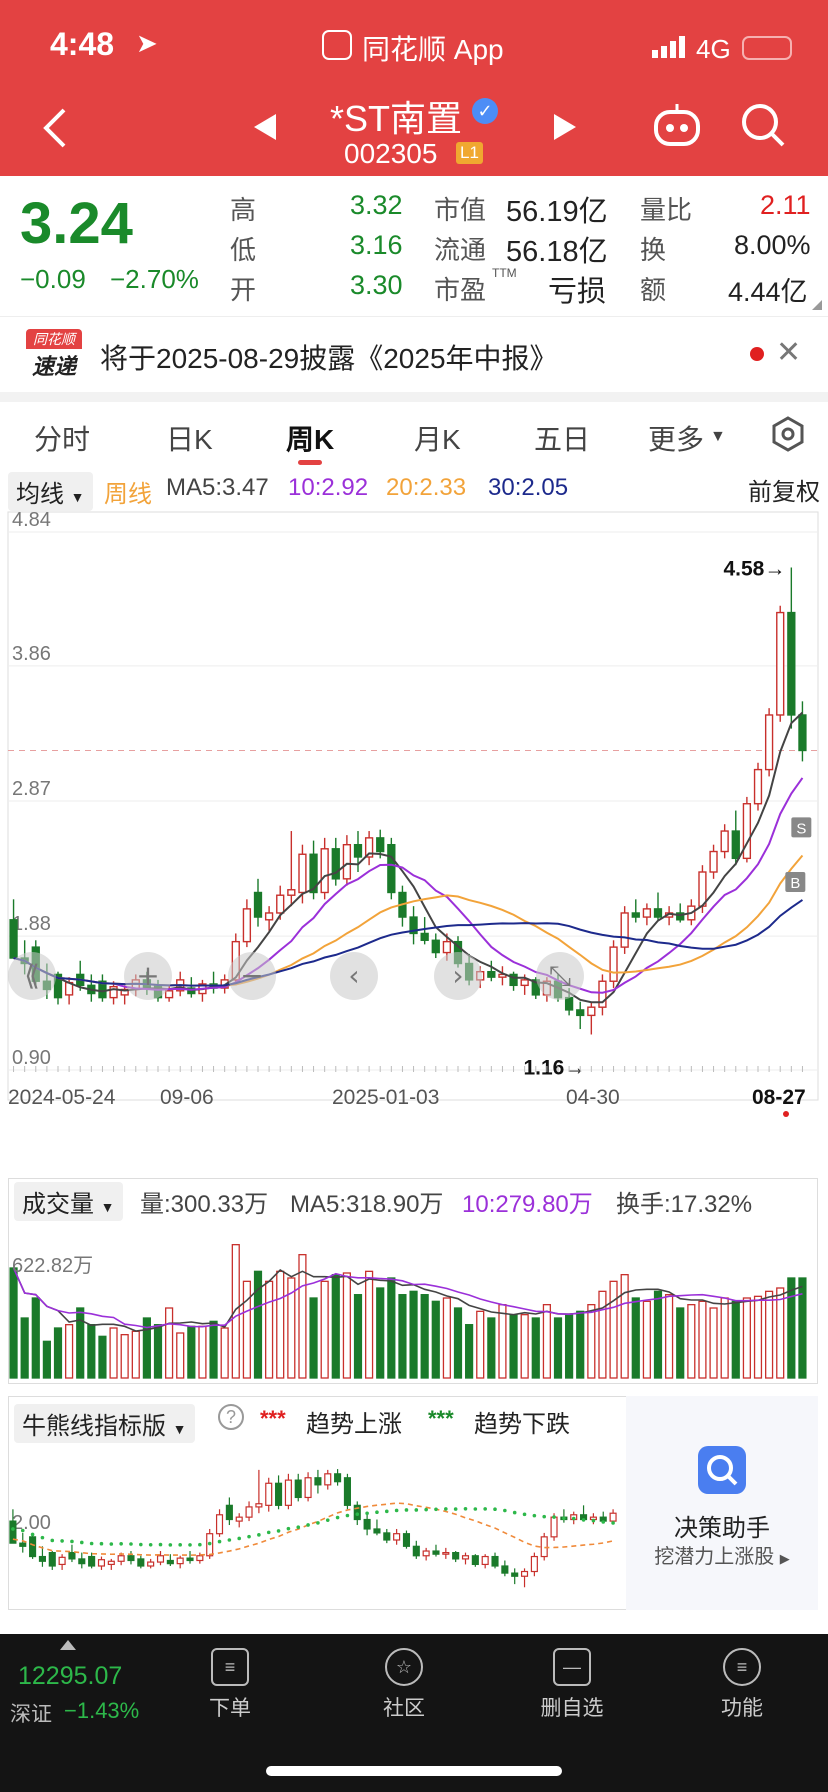 This screenshot has width=828, height=1792. Describe the element at coordinates (353, 975) in the screenshot. I see `pan-left-icon: ‹` at that location.